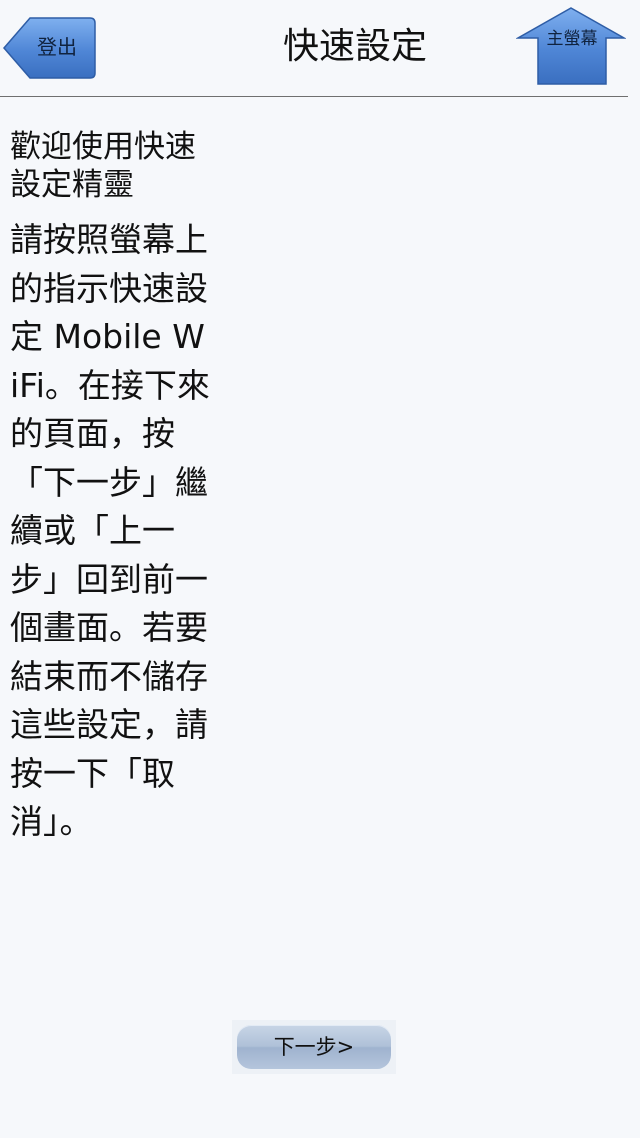  I want to click on welcome-heading: 歡迎使用快速設定精靈, so click(103, 166).